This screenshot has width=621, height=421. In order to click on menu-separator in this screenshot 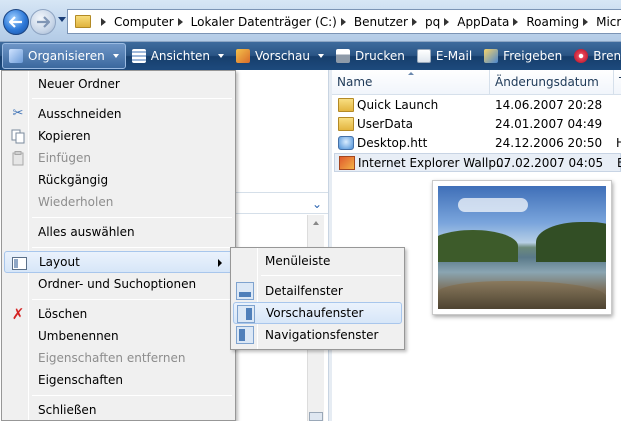, I will do `click(132, 395)`.